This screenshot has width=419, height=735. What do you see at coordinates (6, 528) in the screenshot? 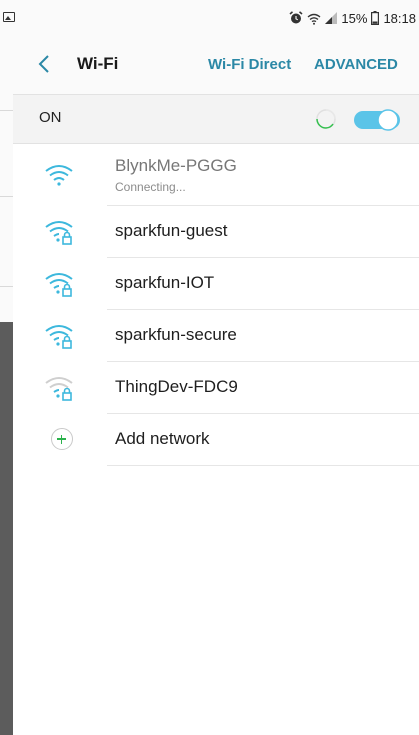
I see `background-dim-panel` at bounding box center [6, 528].